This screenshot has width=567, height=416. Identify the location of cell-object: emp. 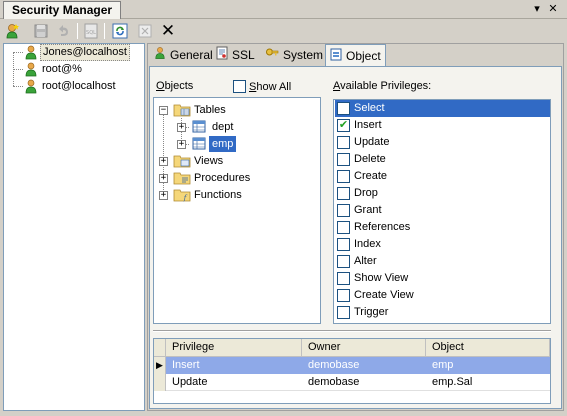
(439, 365).